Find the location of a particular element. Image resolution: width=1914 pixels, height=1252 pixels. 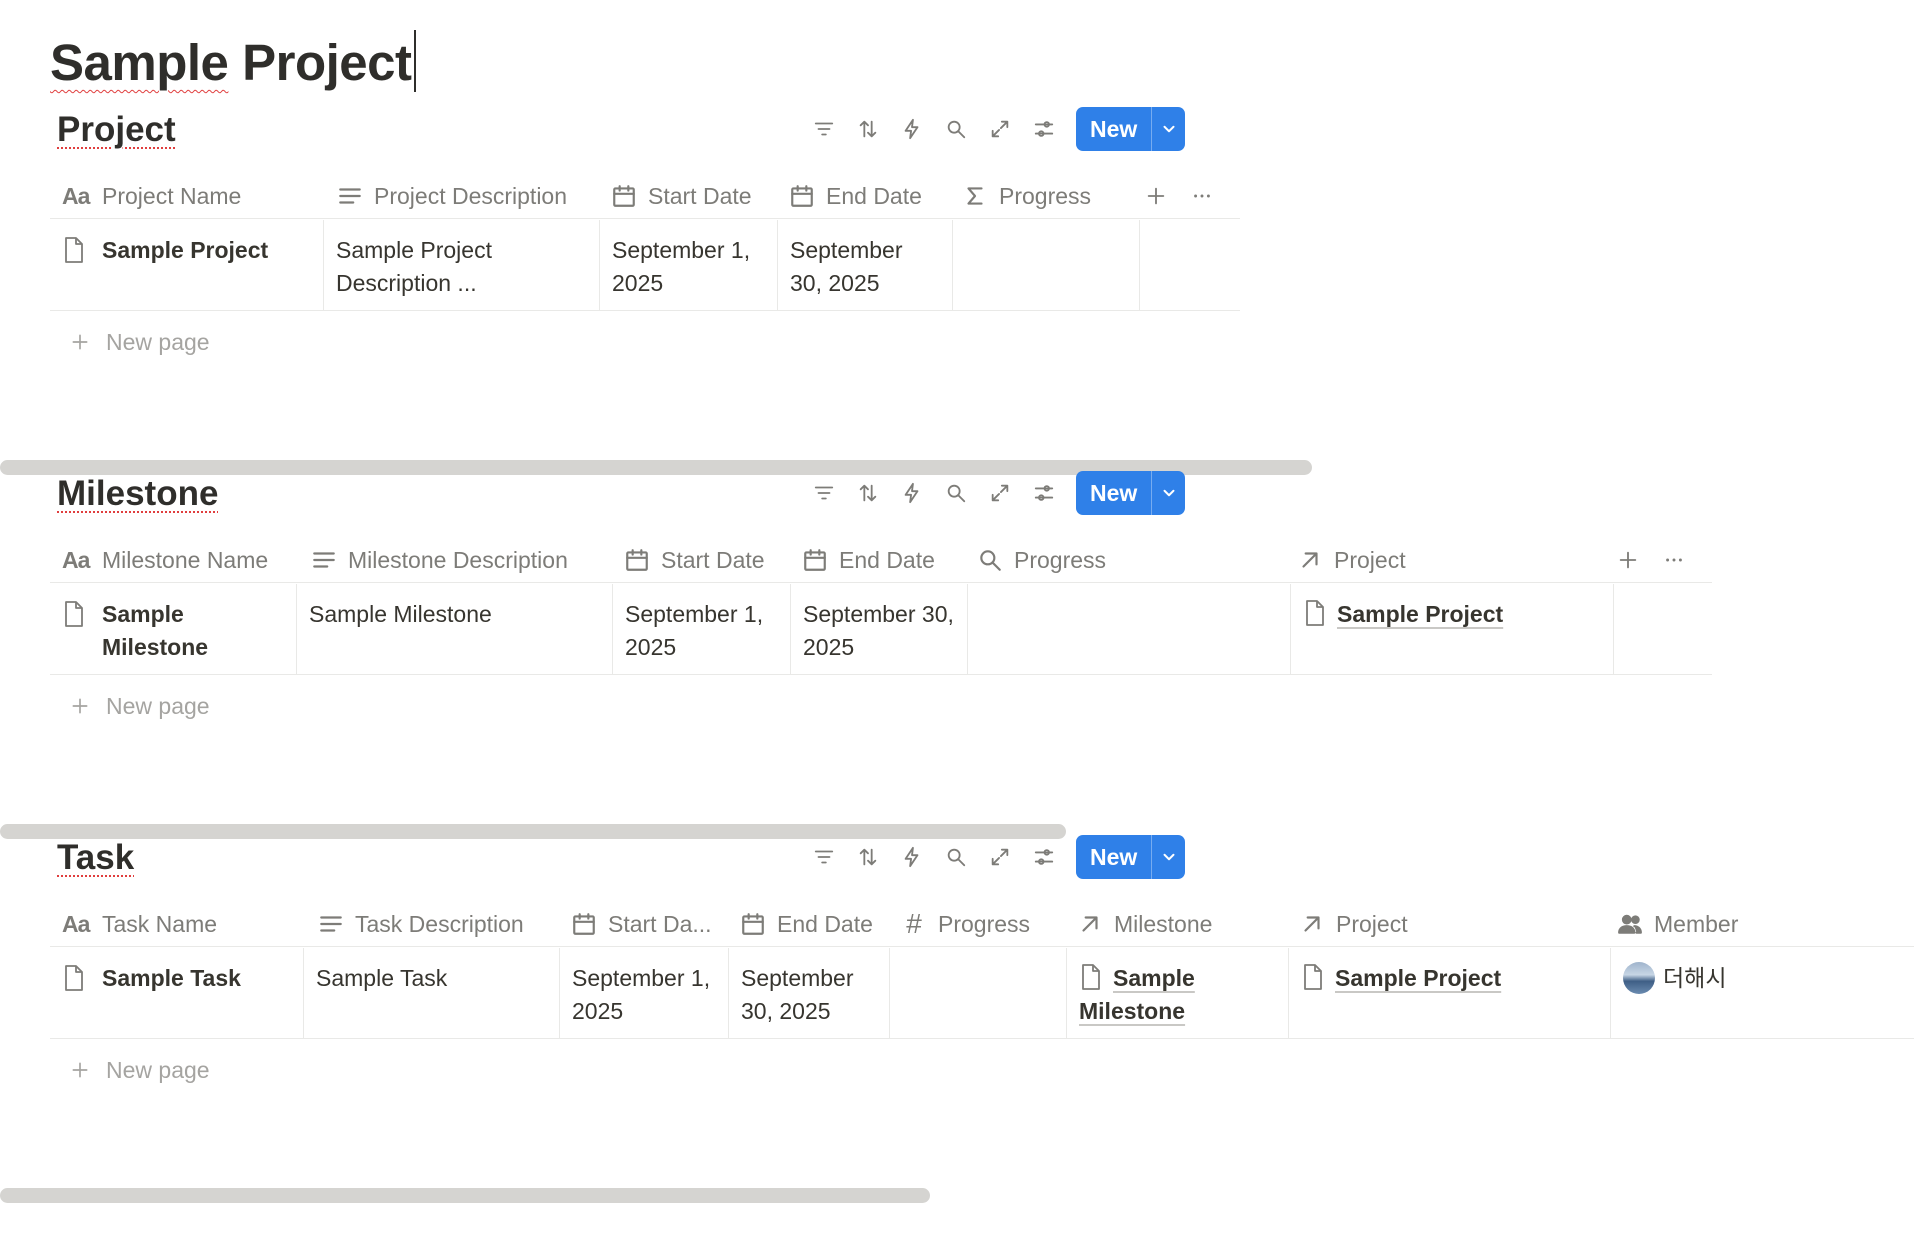

cell-description: Sample Task is located at coordinates (432, 993).